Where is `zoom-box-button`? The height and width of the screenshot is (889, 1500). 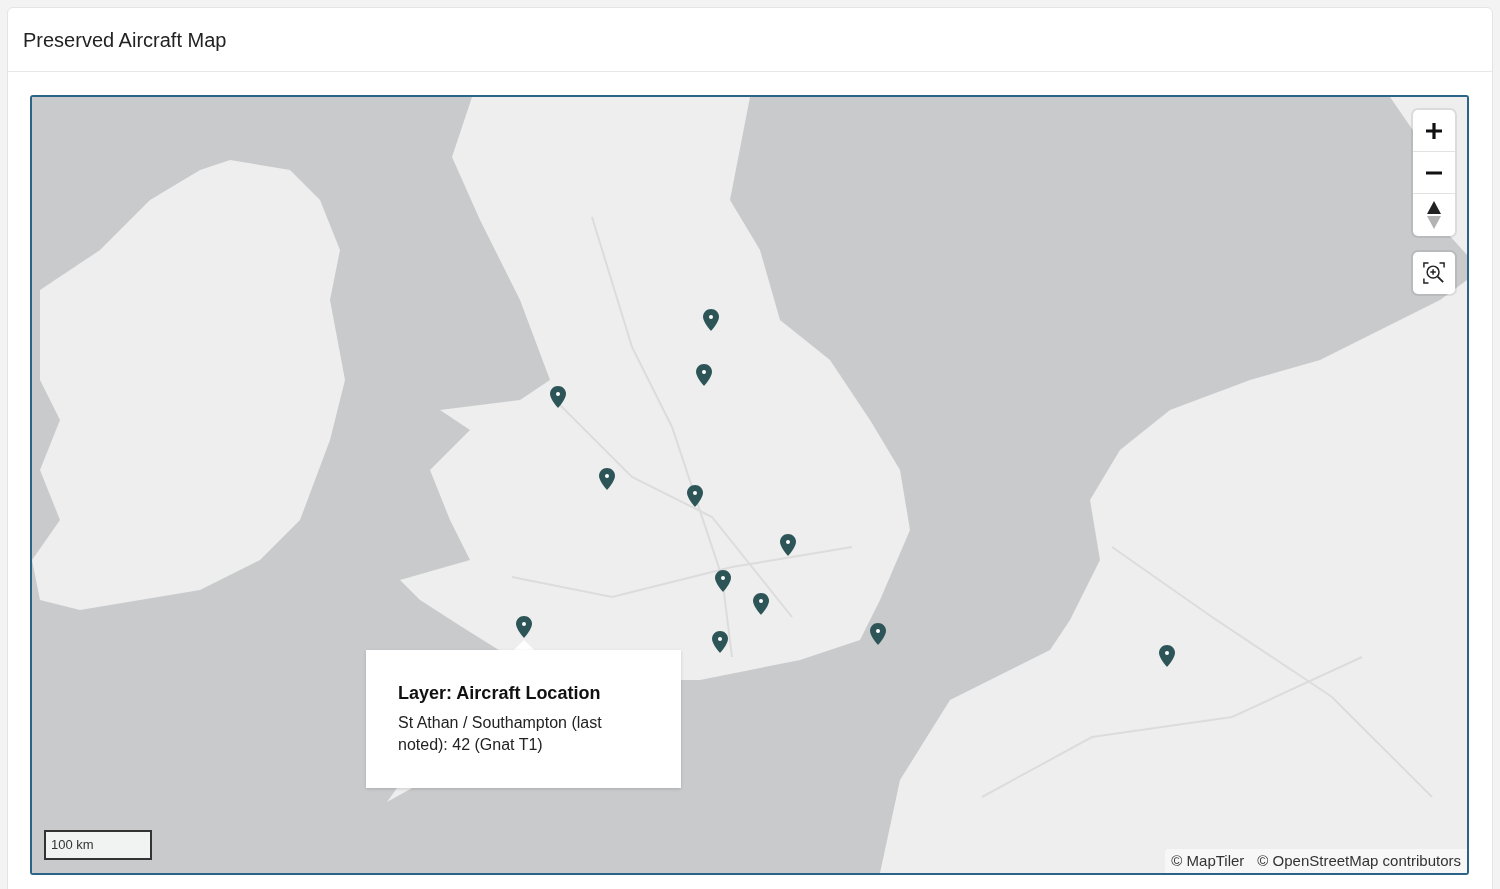
zoom-box-button is located at coordinates (1434, 273).